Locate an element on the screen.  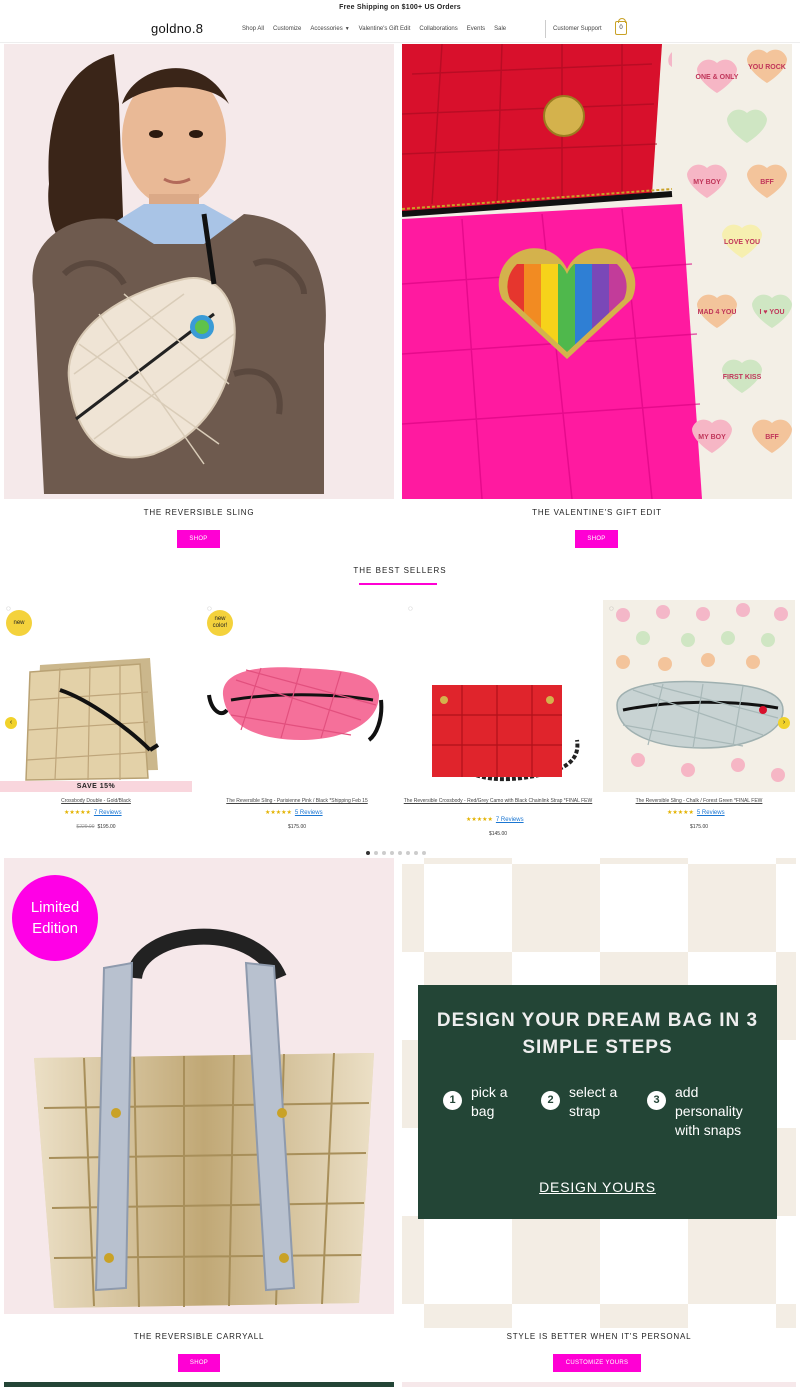
sling-chalk-image is located at coordinates (699, 696).